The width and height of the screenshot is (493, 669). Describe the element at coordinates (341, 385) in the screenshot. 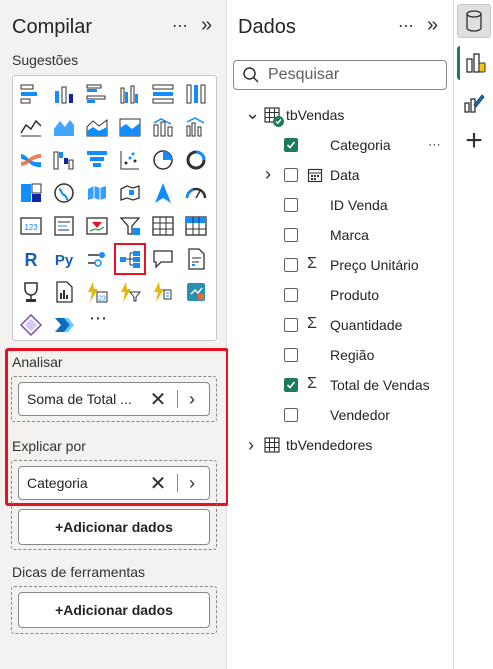

I see `field-row: Σ Total de Vendas` at that location.